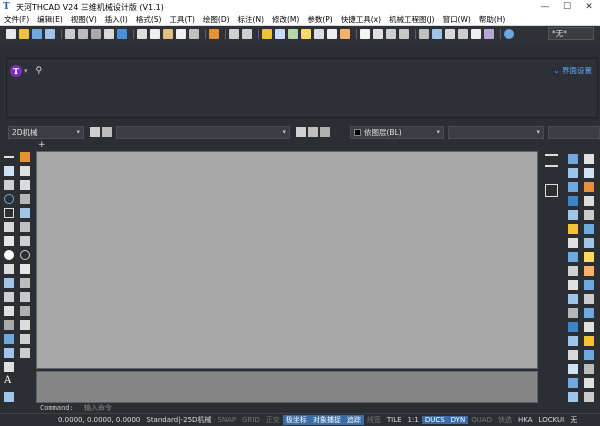 The height and width of the screenshot is (426, 600). What do you see at coordinates (25, 199) in the screenshot?
I see `polygon-icon` at bounding box center [25, 199].